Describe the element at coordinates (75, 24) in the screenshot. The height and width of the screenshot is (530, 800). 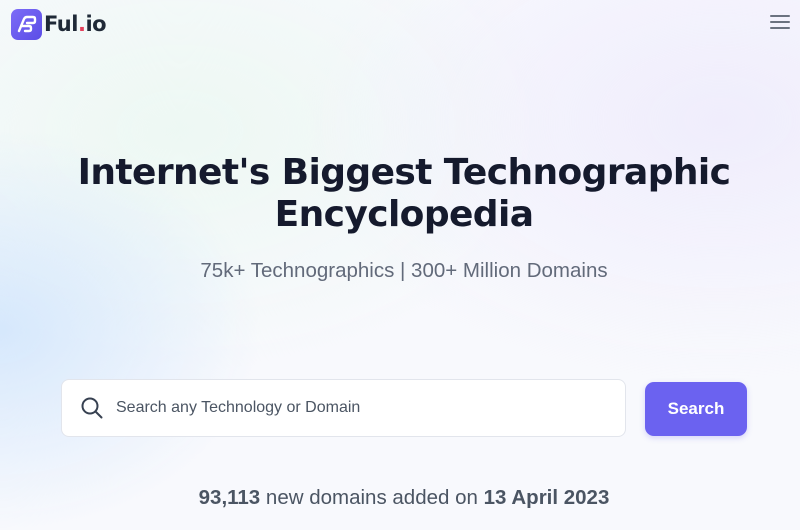
I see `brand-name: Ful.io` at that location.